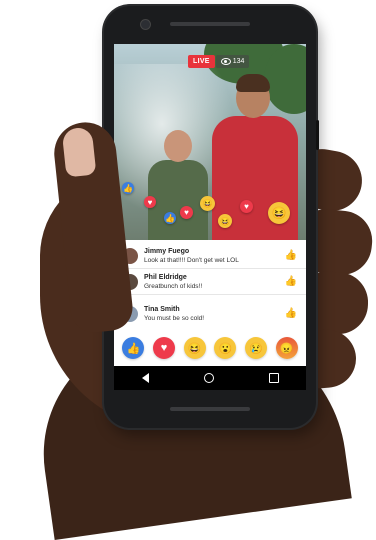  Describe the element at coordinates (145, 24) in the screenshot. I see `front-camera` at that location.